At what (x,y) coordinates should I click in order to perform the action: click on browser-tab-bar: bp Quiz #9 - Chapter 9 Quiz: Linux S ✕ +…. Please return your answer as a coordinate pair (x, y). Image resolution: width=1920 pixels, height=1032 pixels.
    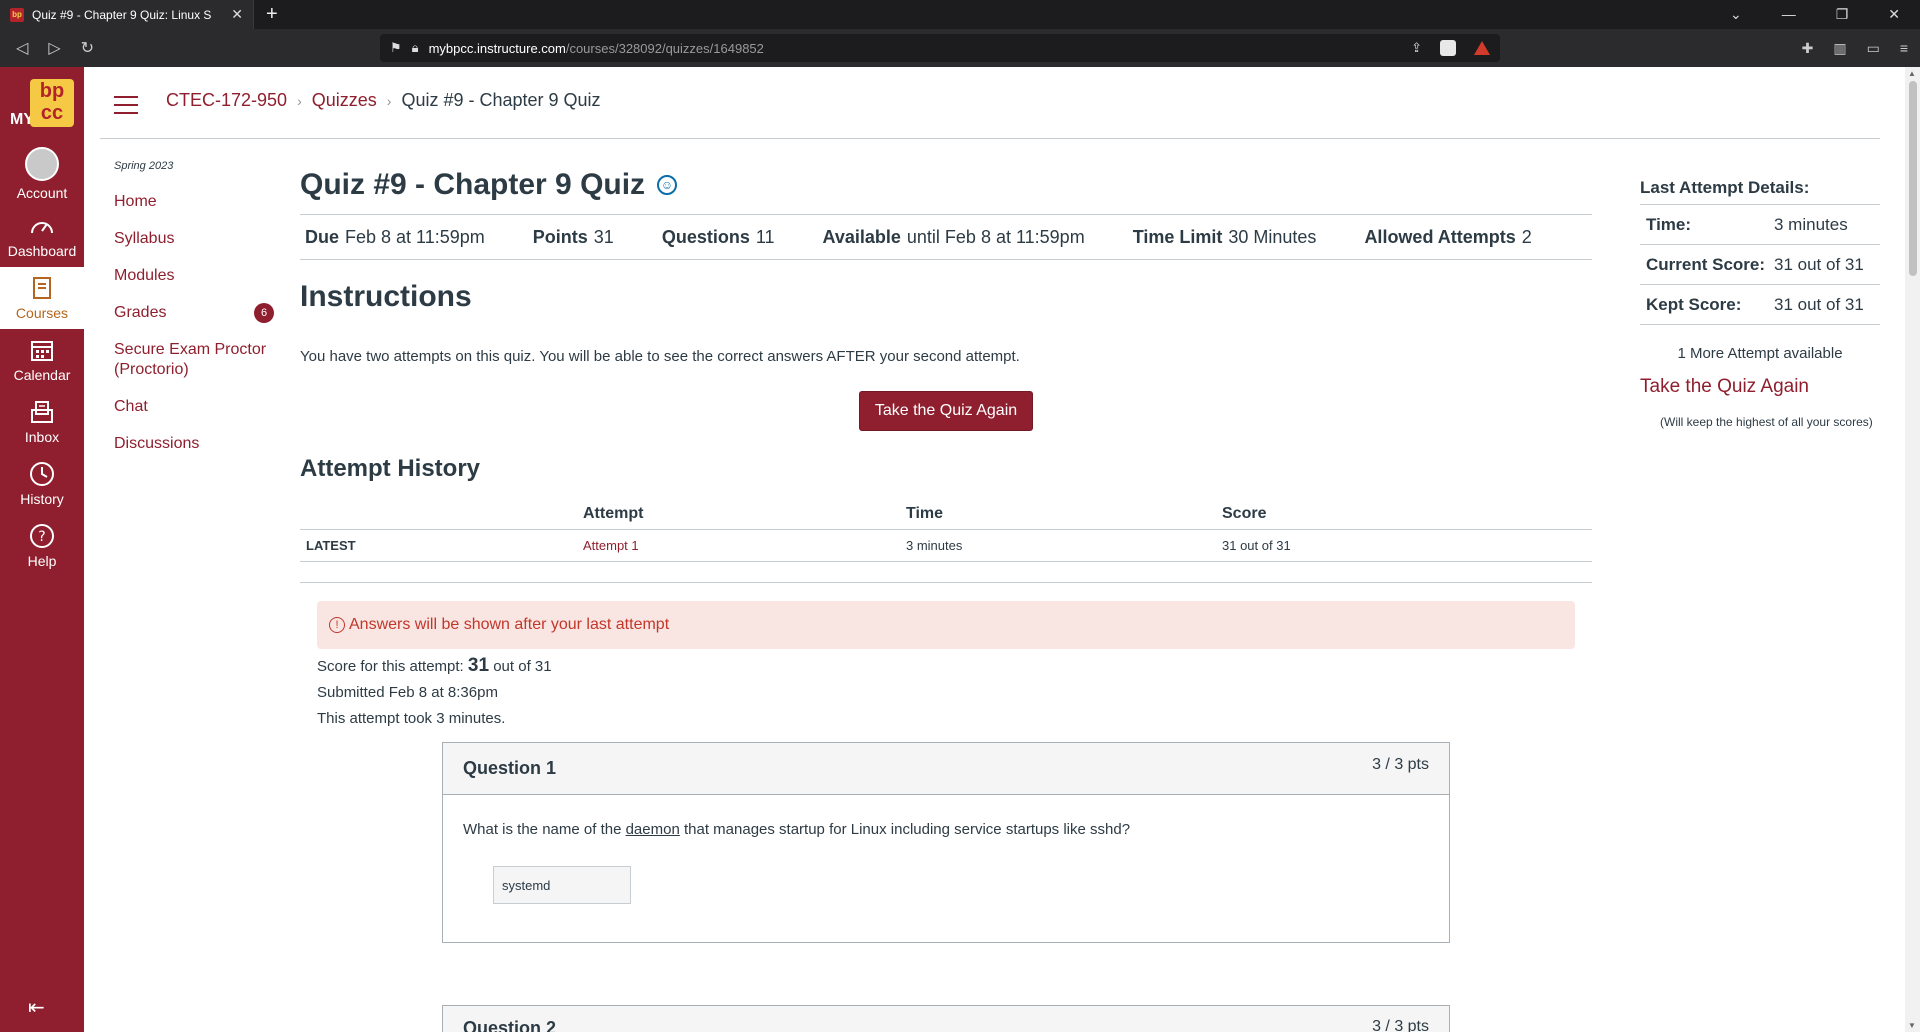
    Looking at the image, I should click on (960, 14).